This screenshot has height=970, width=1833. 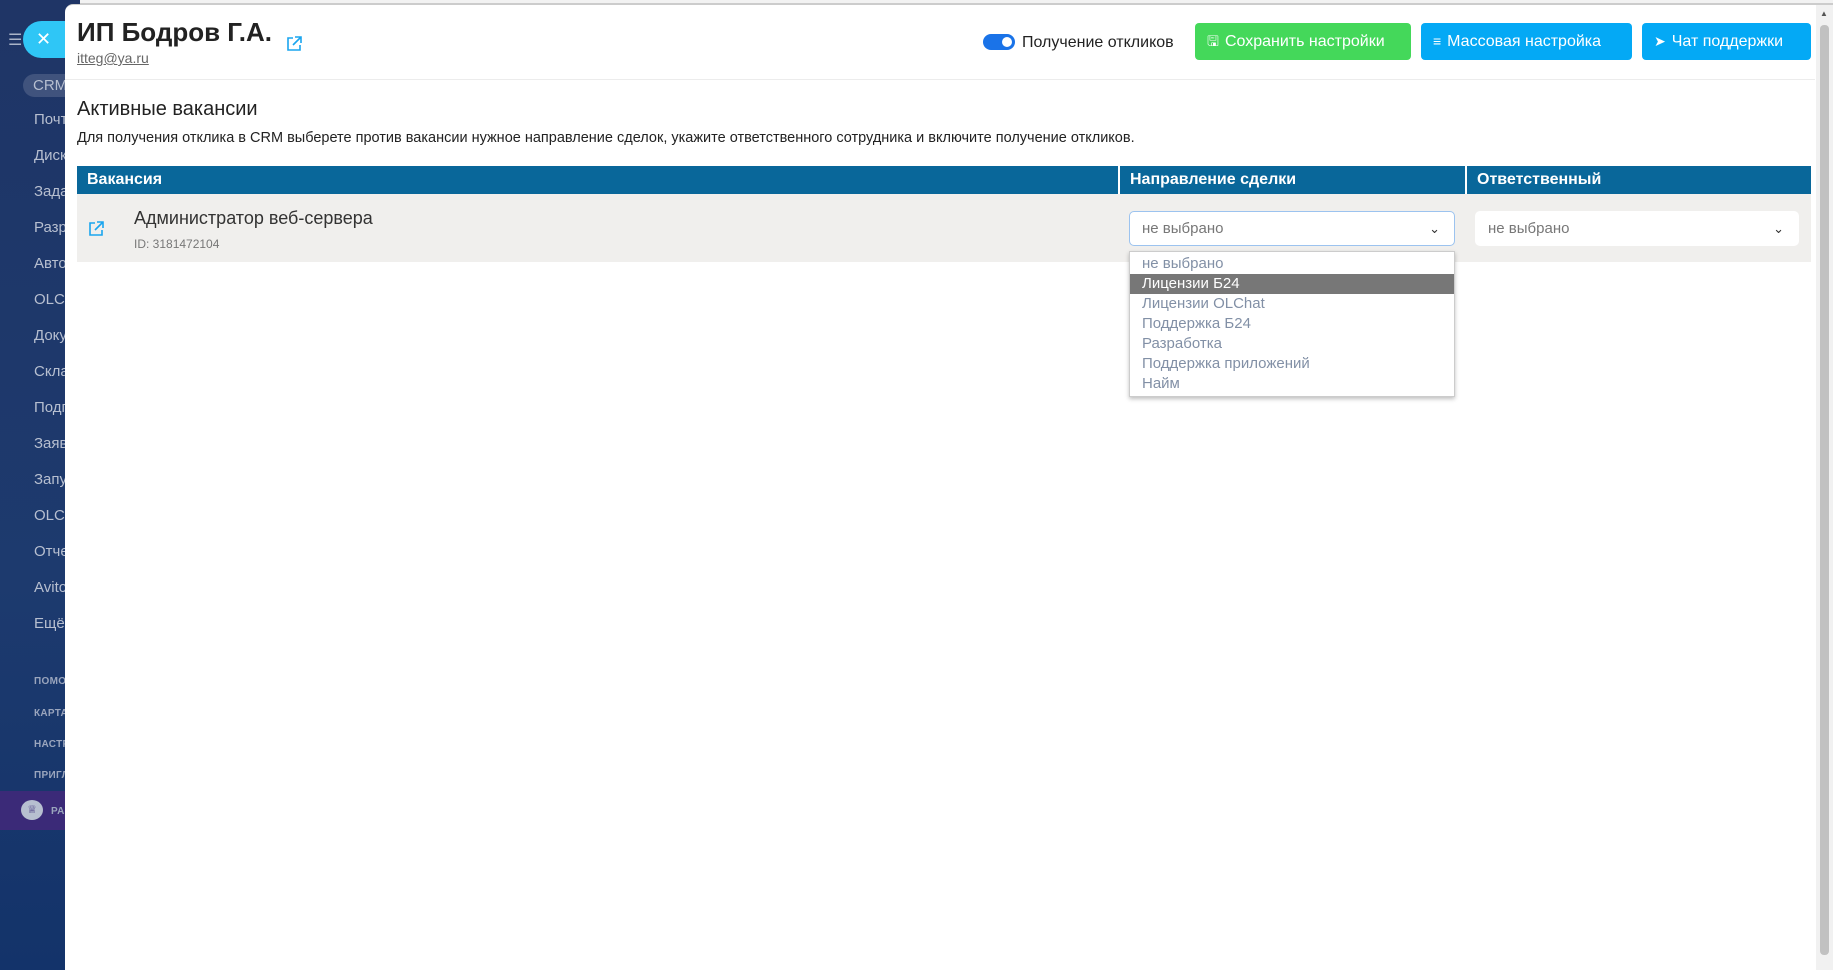 I want to click on sidebar-item: Почт, so click(x=50, y=119).